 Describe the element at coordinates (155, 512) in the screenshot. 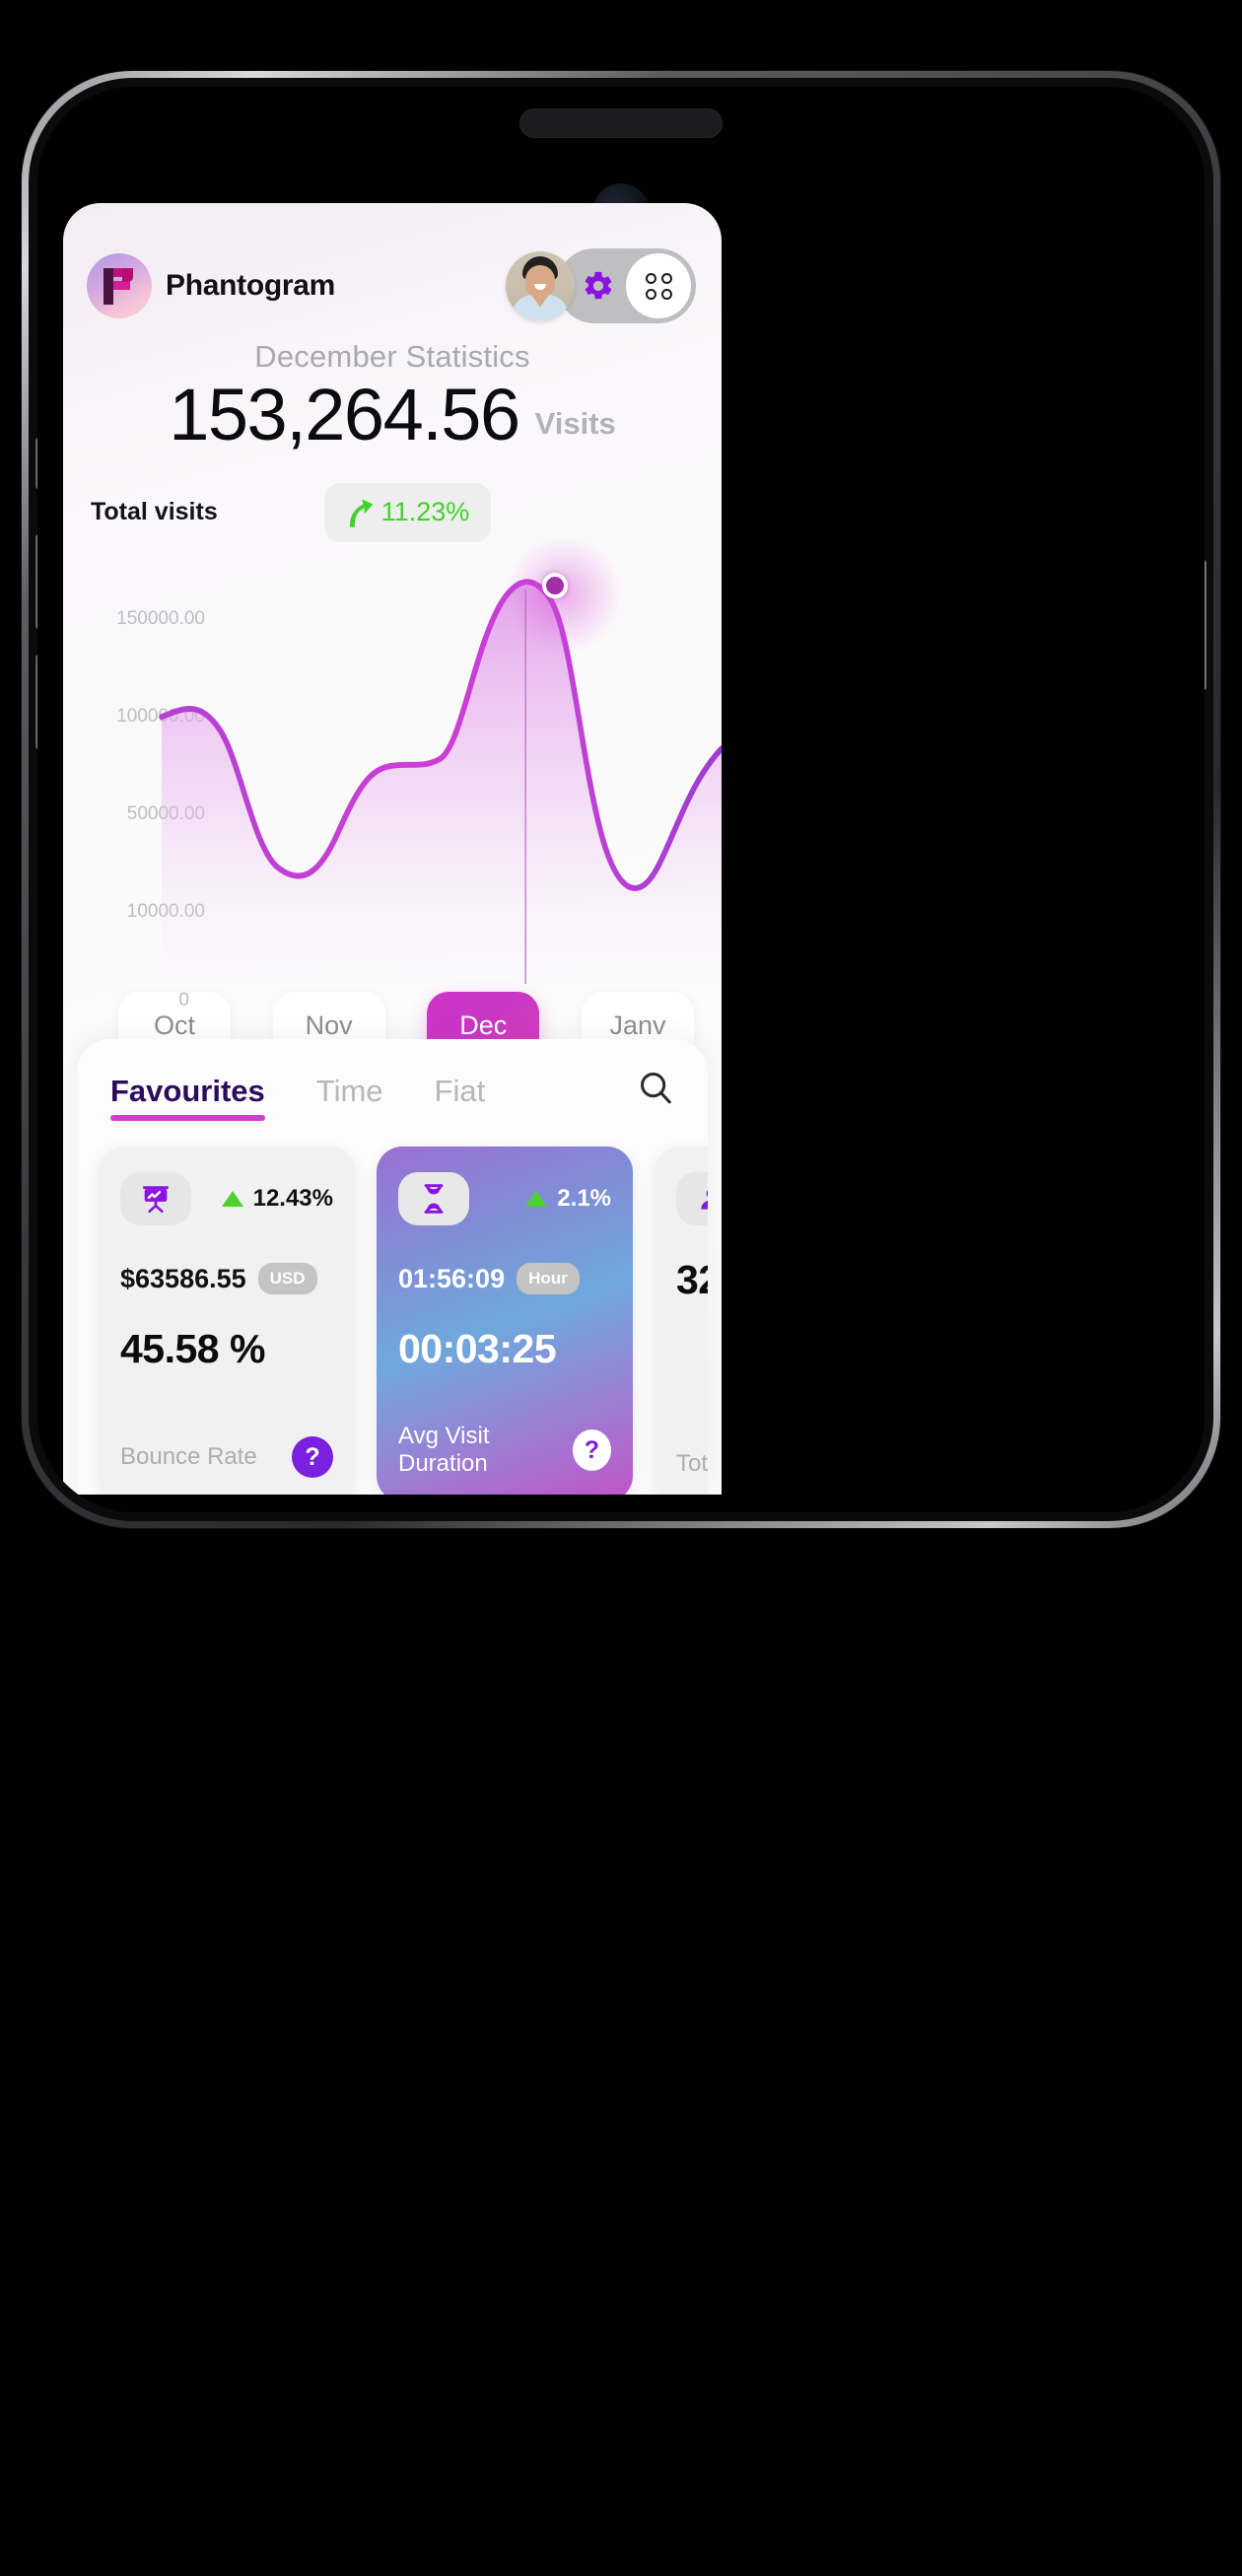

I see `total-visits-label: Total visits` at that location.